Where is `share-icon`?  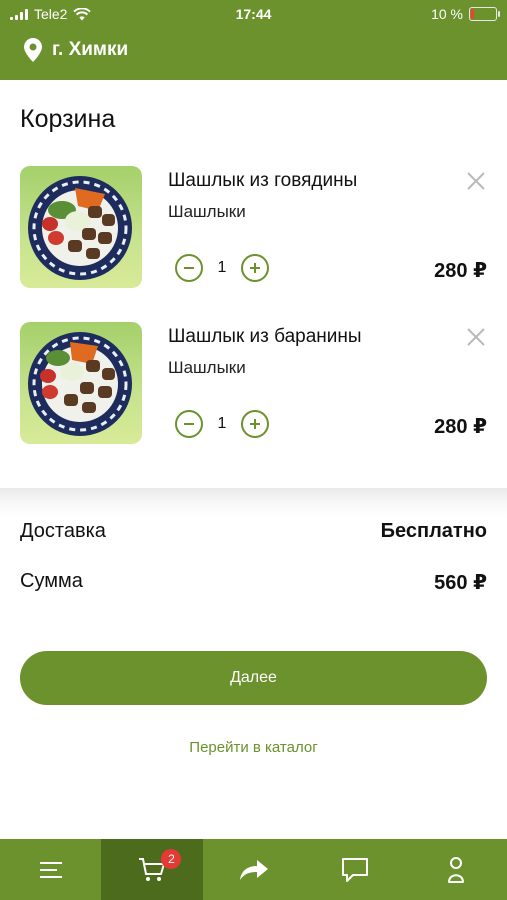
share-icon is located at coordinates (253, 869).